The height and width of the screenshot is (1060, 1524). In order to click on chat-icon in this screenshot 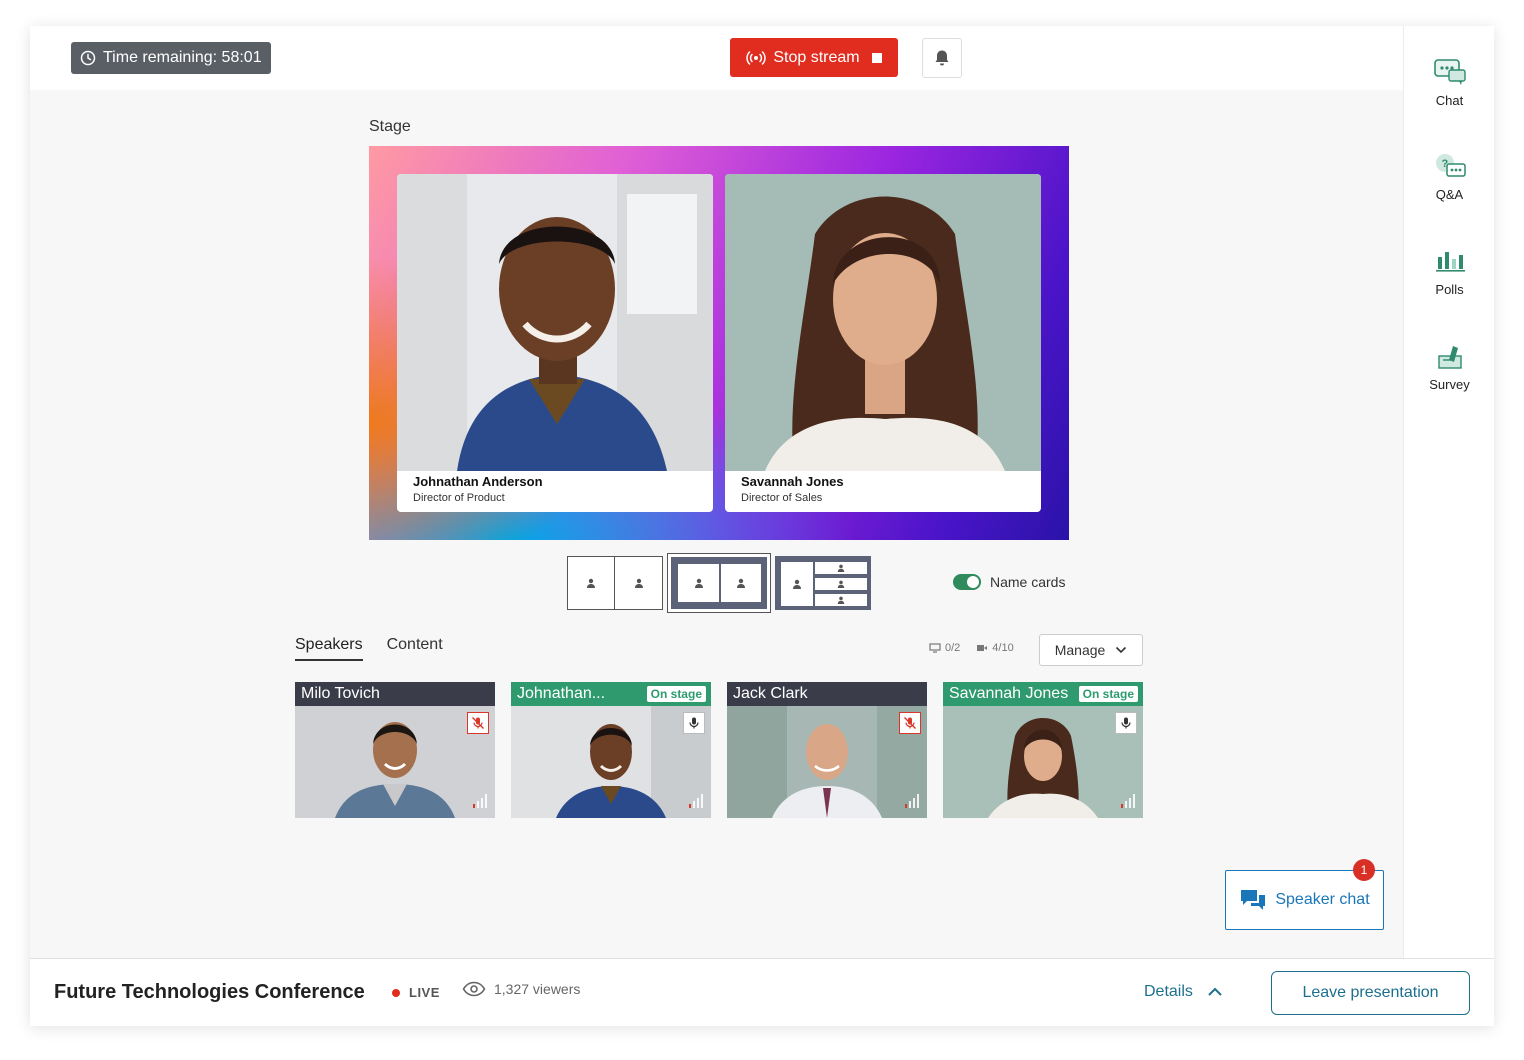, I will do `click(1449, 72)`.